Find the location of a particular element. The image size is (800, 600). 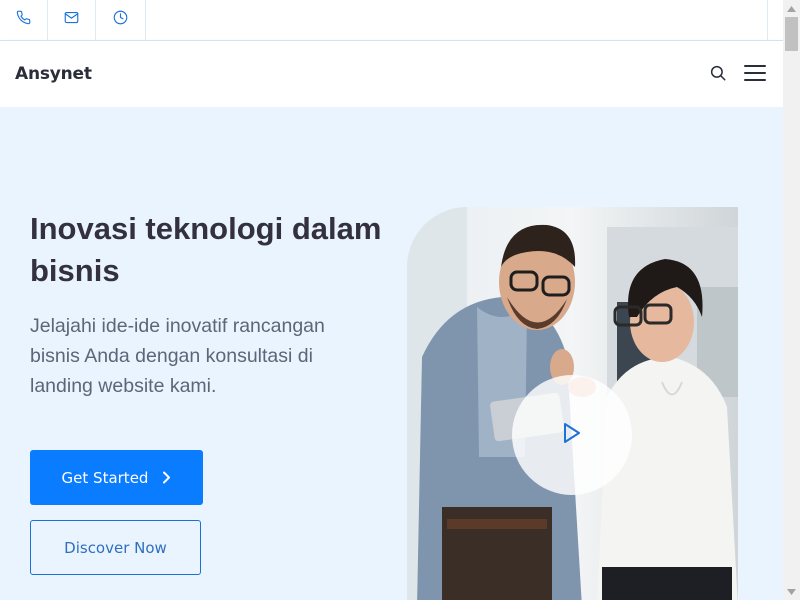

scroll-up-arrow is located at coordinates (791, 8).